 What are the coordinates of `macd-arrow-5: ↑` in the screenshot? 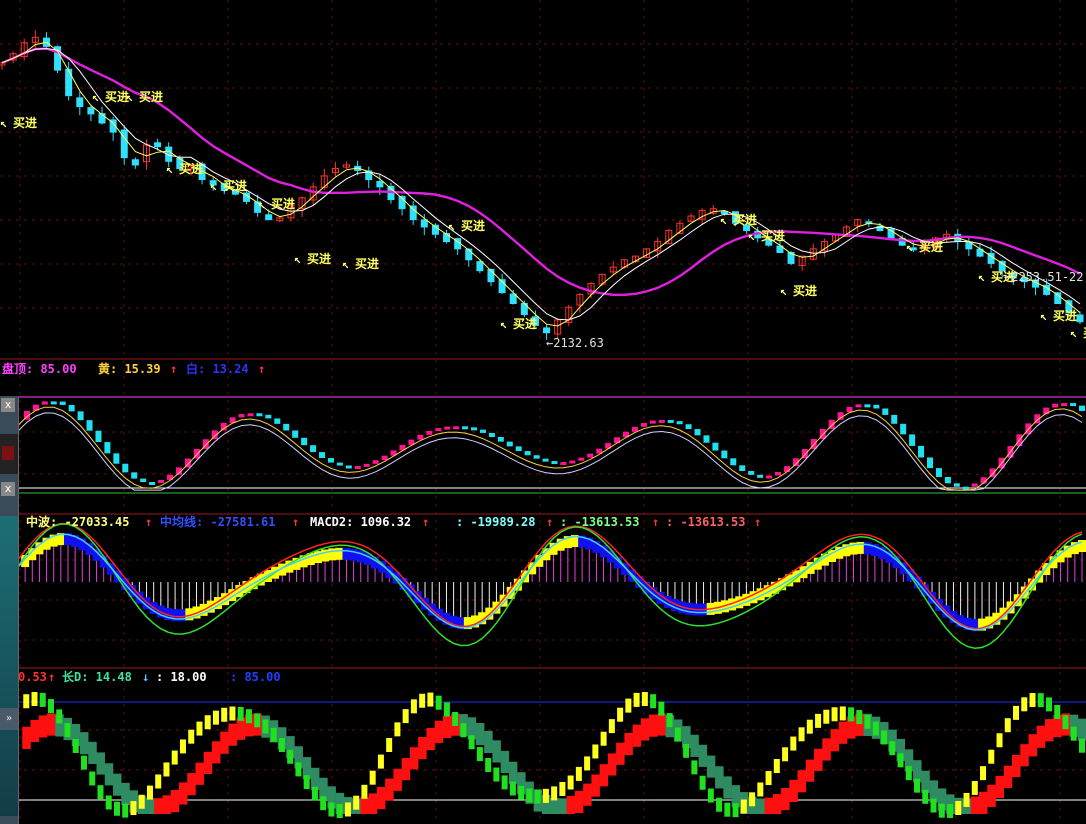 It's located at (655, 522).